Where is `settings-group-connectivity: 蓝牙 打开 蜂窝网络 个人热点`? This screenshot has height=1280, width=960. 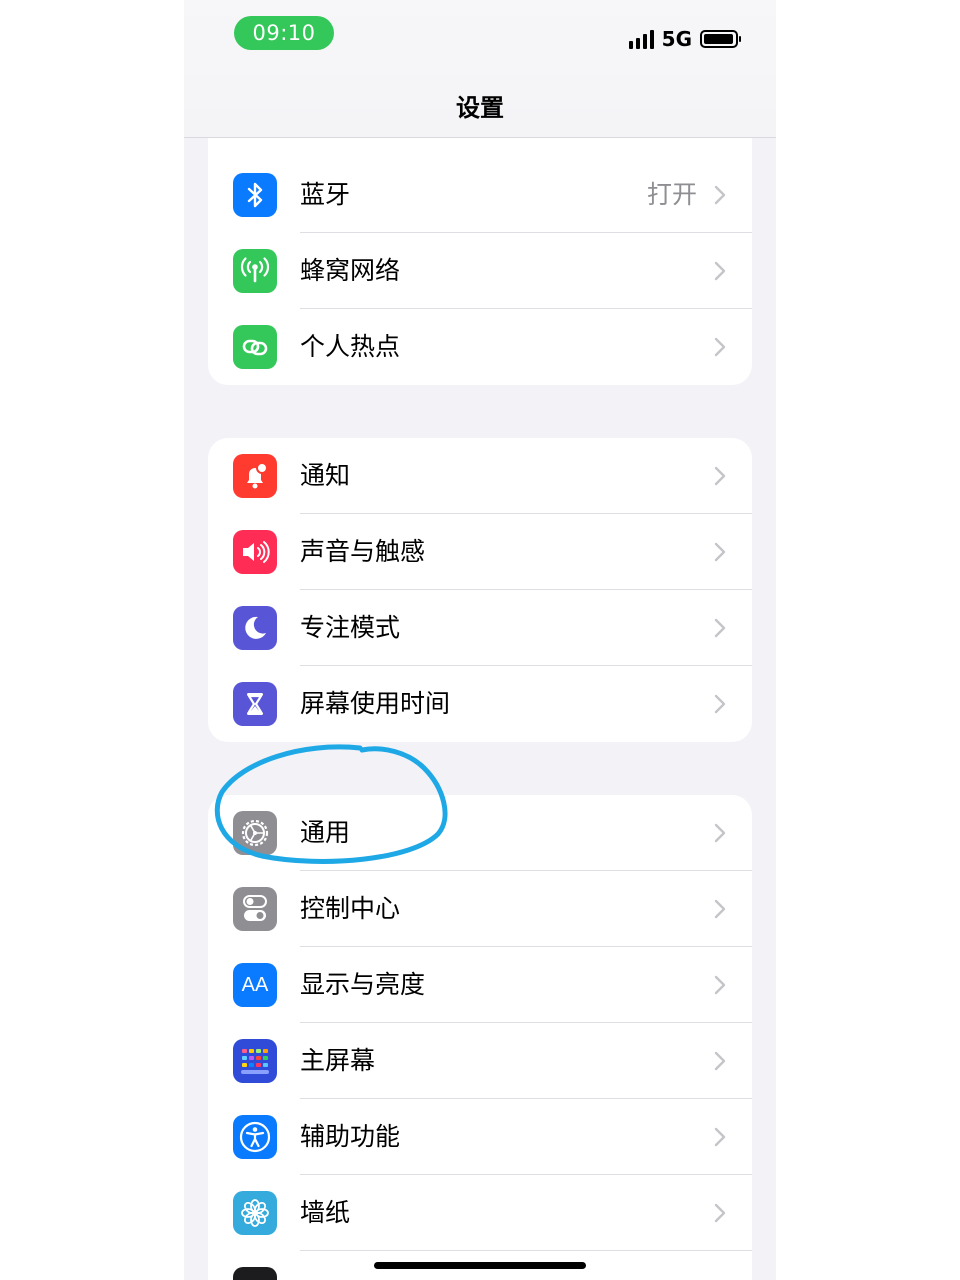
settings-group-connectivity: 蓝牙 打开 蜂窝网络 个人热点 is located at coordinates (480, 271).